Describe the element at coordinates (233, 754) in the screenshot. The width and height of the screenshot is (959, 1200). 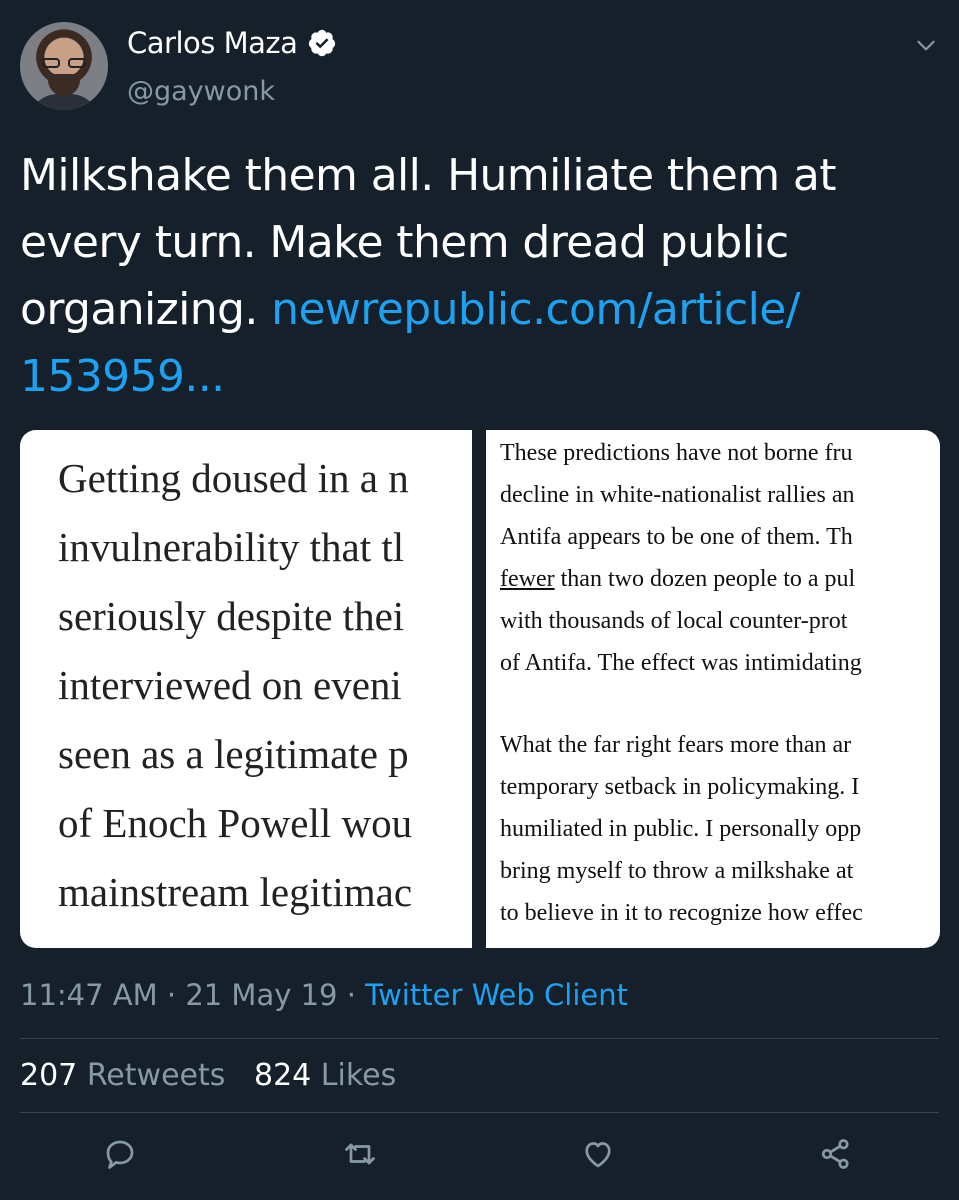
I see `media-text-line: seen as a legitimate p` at that location.